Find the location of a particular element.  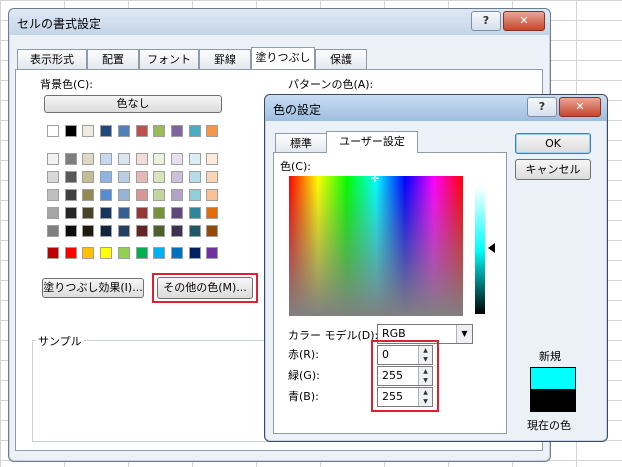

tab-border: 罫線 is located at coordinates (225, 59).